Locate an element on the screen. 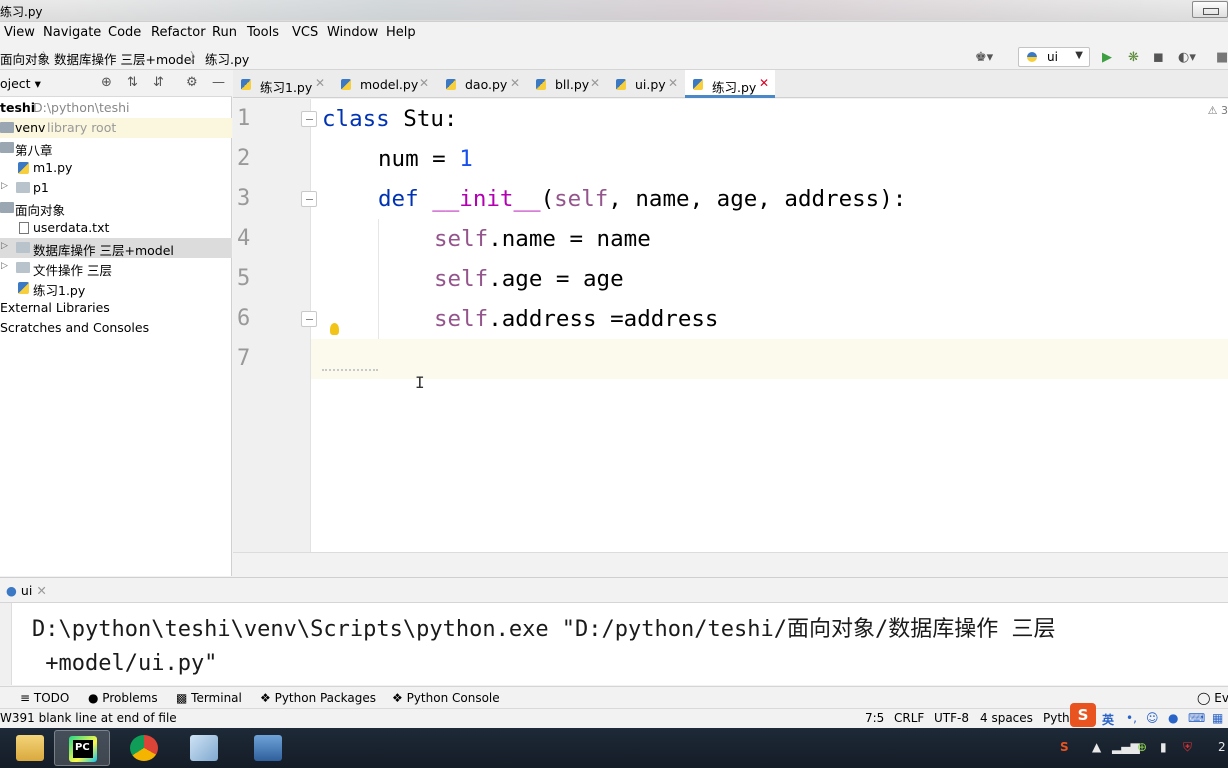 Image resolution: width=1228 pixels, height=768 pixels. stop-icon: ■ is located at coordinates (1222, 57).